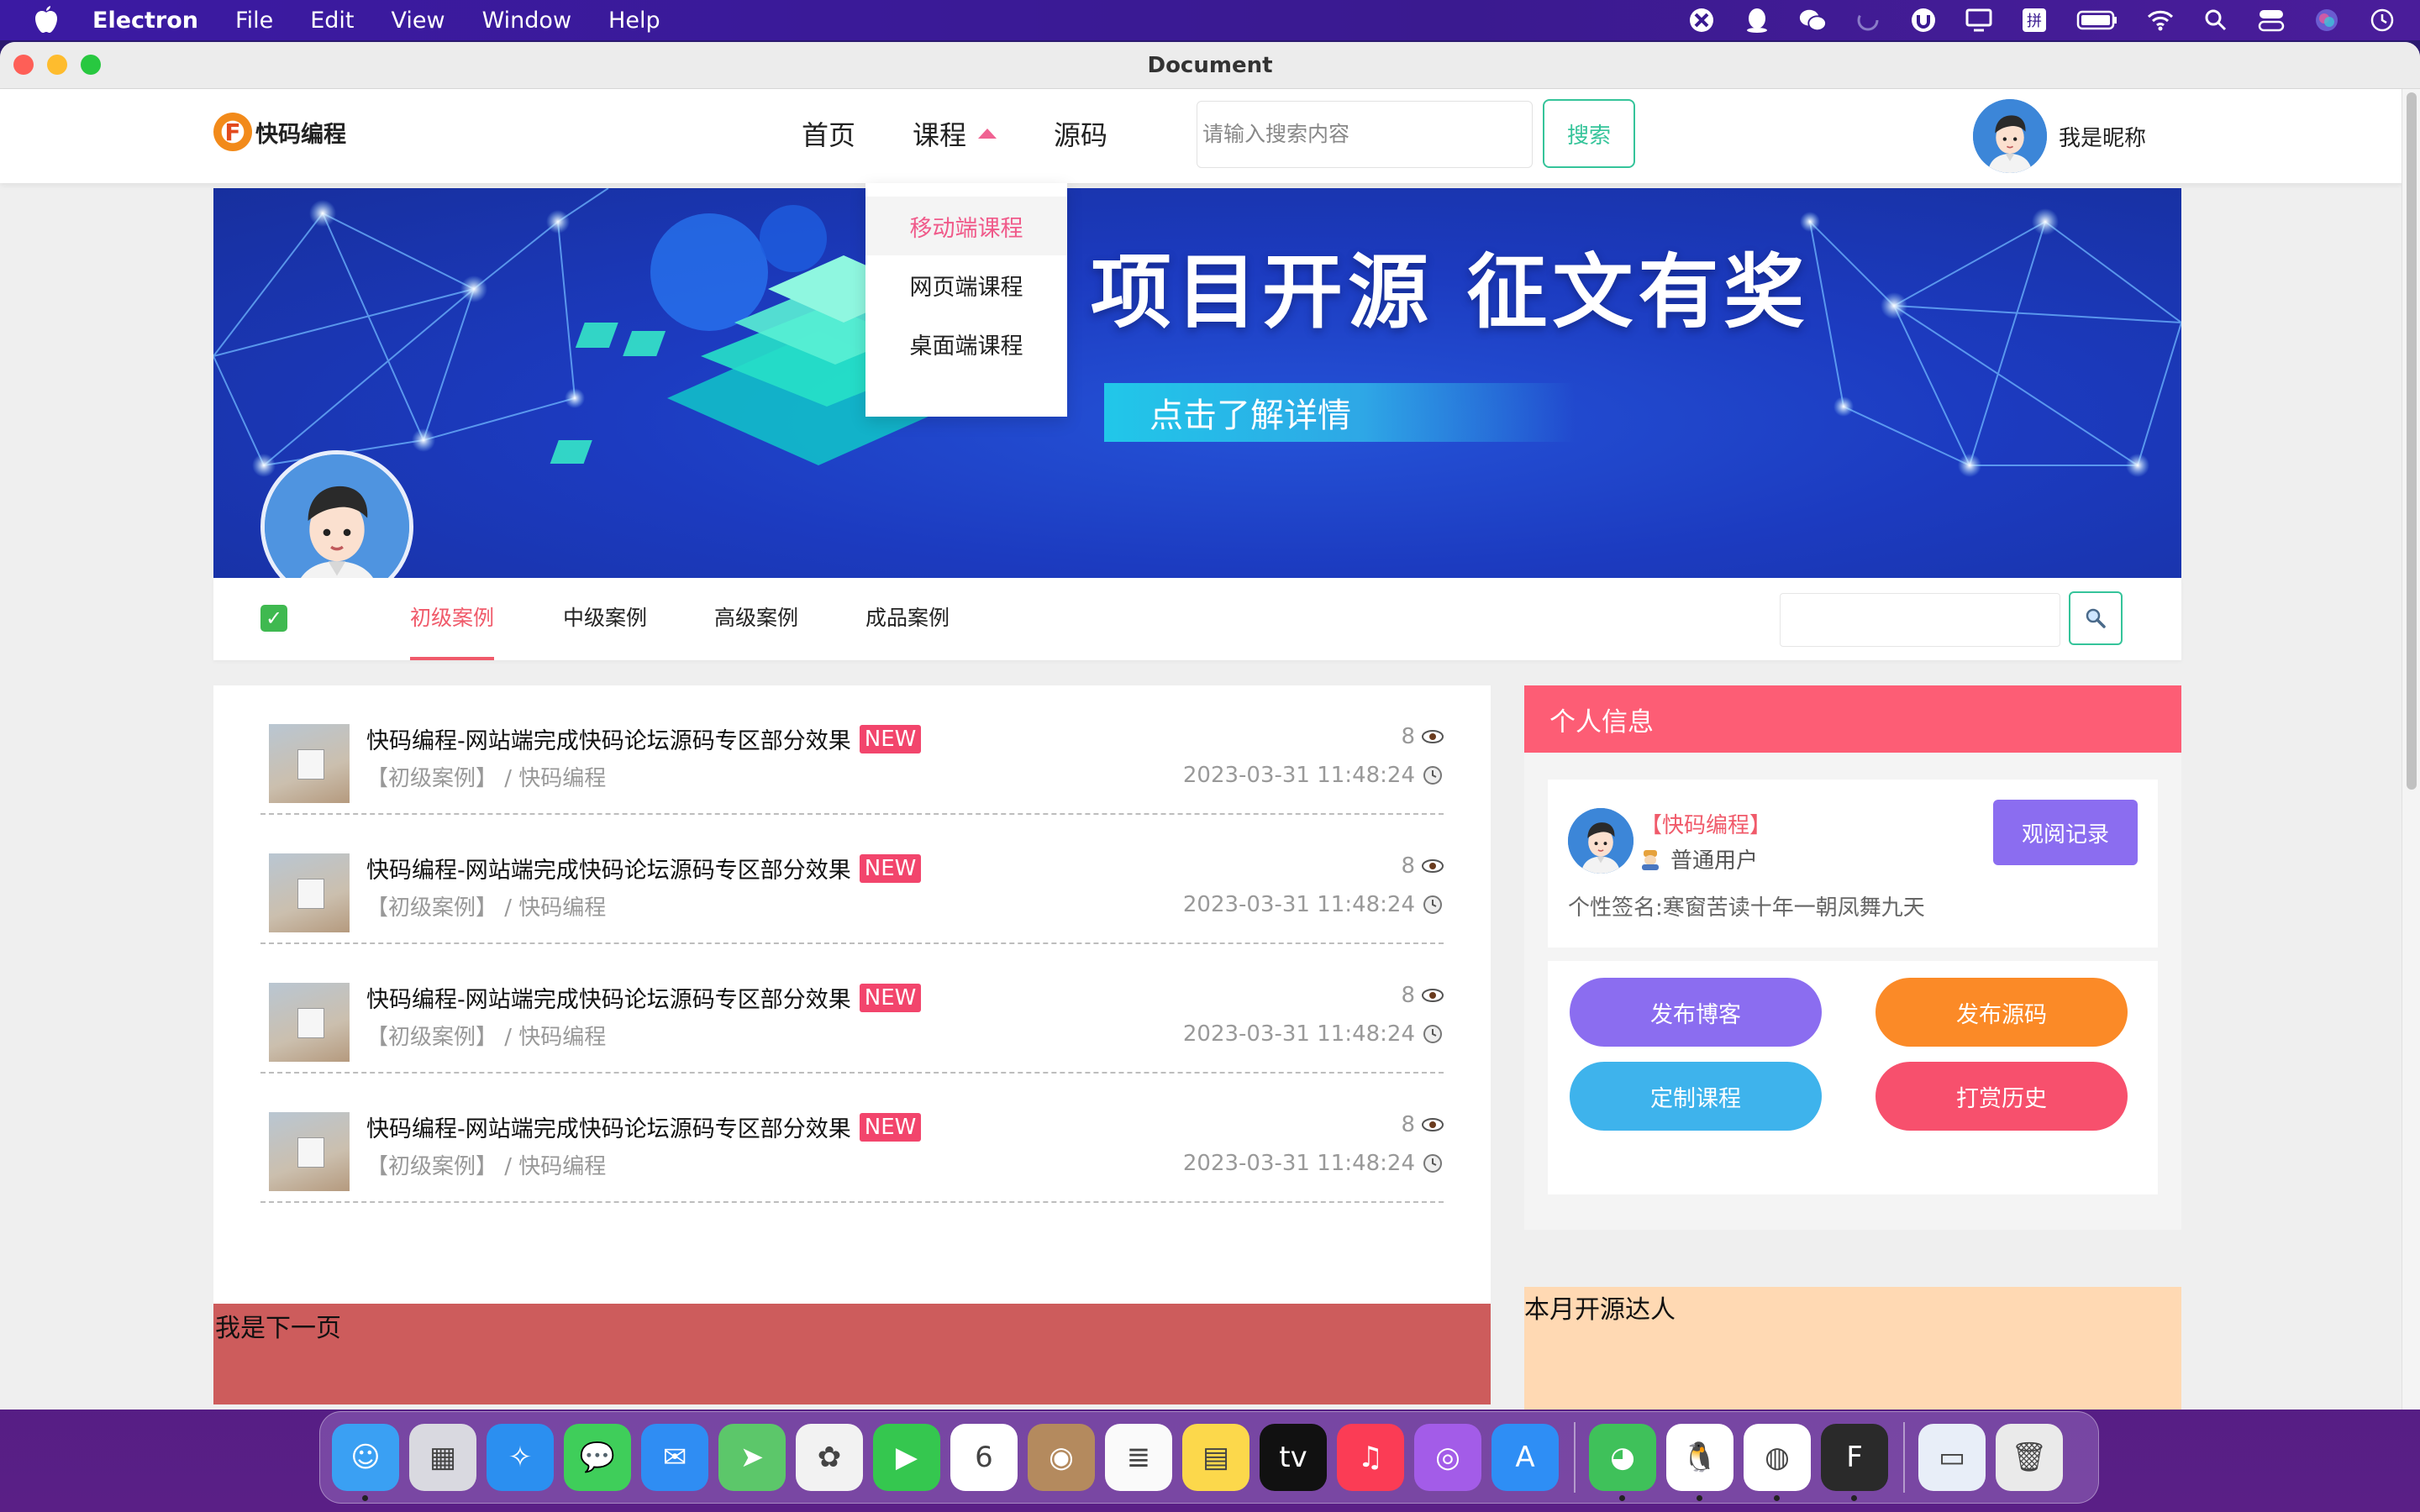 This screenshot has width=2420, height=1512. What do you see at coordinates (966, 226) in the screenshot?
I see `dropdown-item-mobile-courses: 移动端课程` at bounding box center [966, 226].